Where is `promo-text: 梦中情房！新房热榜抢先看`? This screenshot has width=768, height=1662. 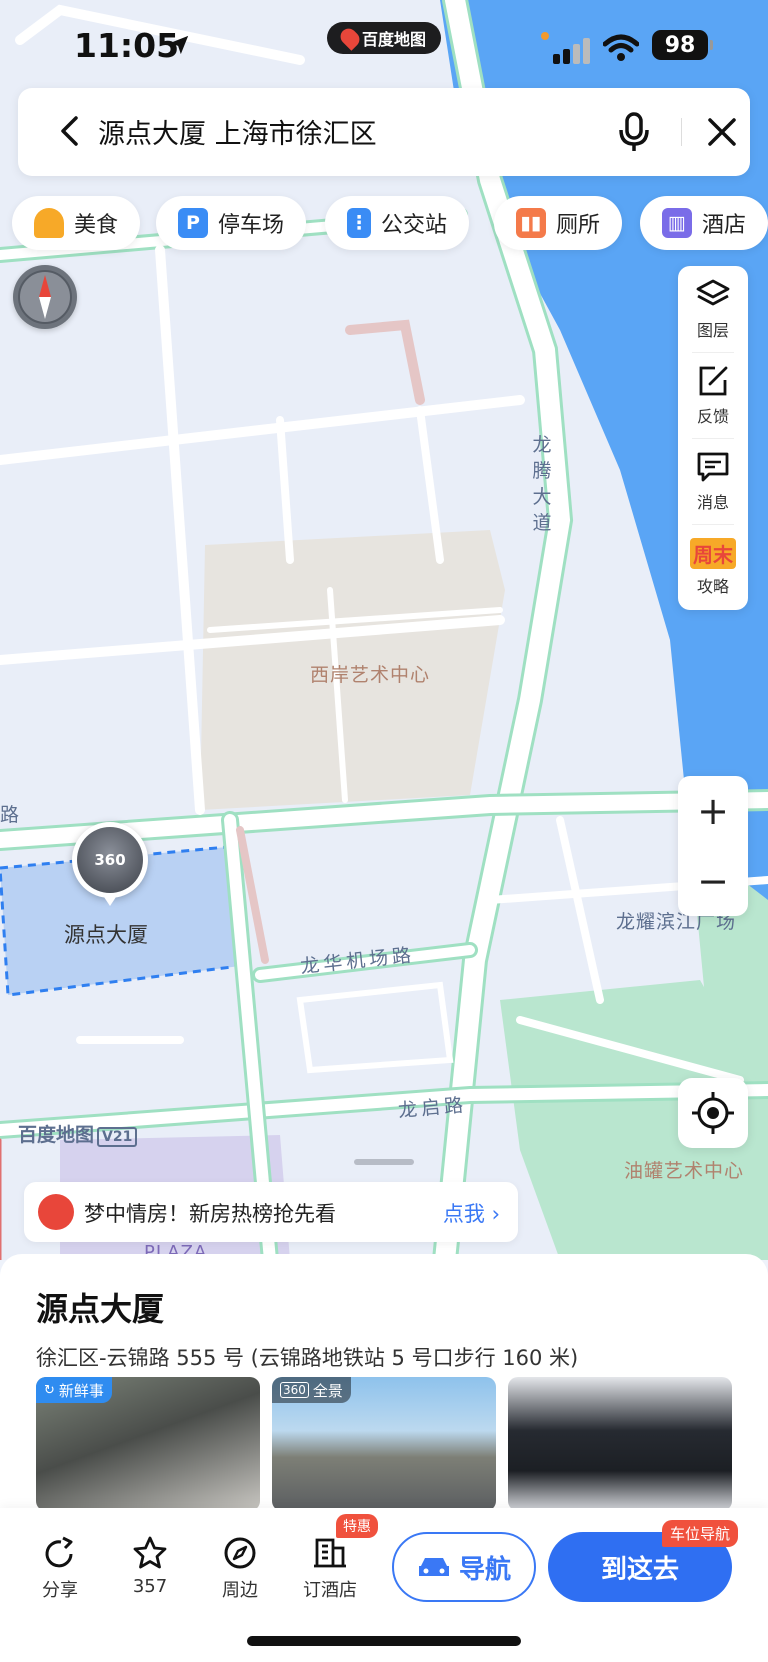
promo-text: 梦中情房！新房热榜抢先看 is located at coordinates (210, 1214).